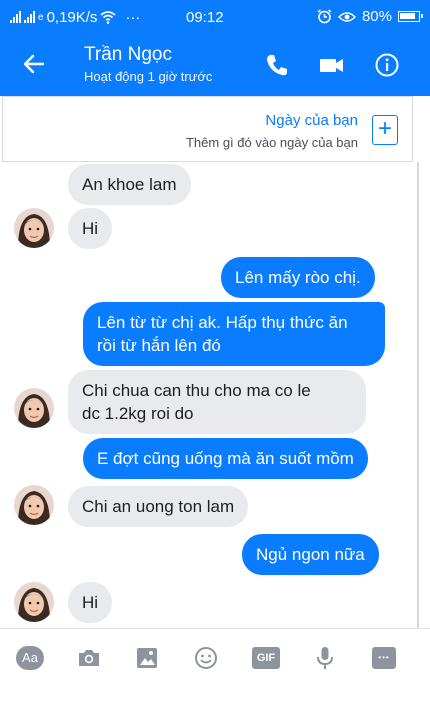  I want to click on image-icon, so click(147, 658).